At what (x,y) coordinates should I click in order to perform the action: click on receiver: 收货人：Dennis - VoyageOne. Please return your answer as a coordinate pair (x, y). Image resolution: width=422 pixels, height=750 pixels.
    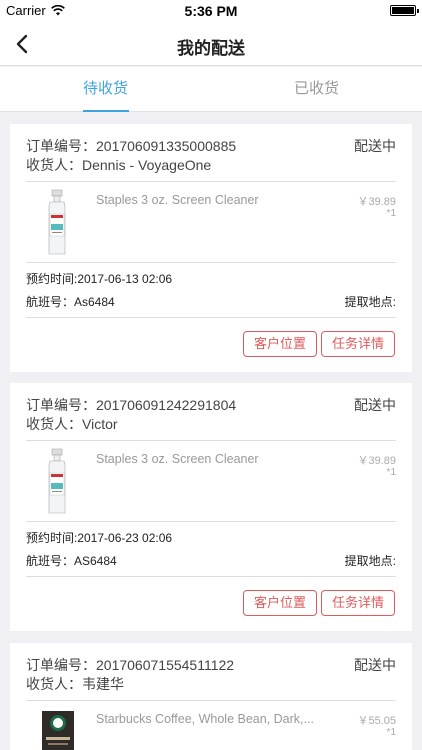
    Looking at the image, I should click on (118, 165).